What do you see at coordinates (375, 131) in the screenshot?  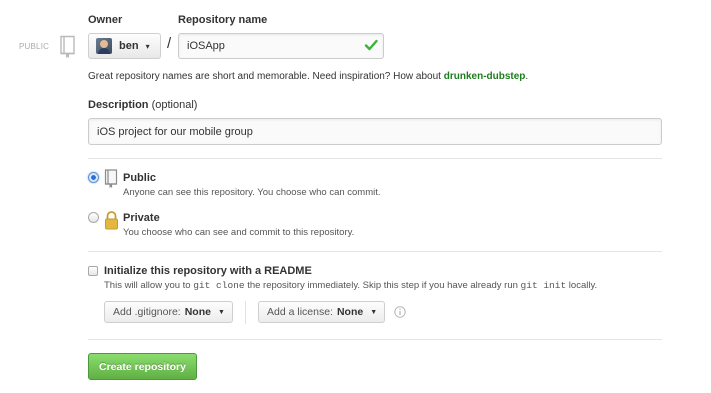 I see `description-input` at bounding box center [375, 131].